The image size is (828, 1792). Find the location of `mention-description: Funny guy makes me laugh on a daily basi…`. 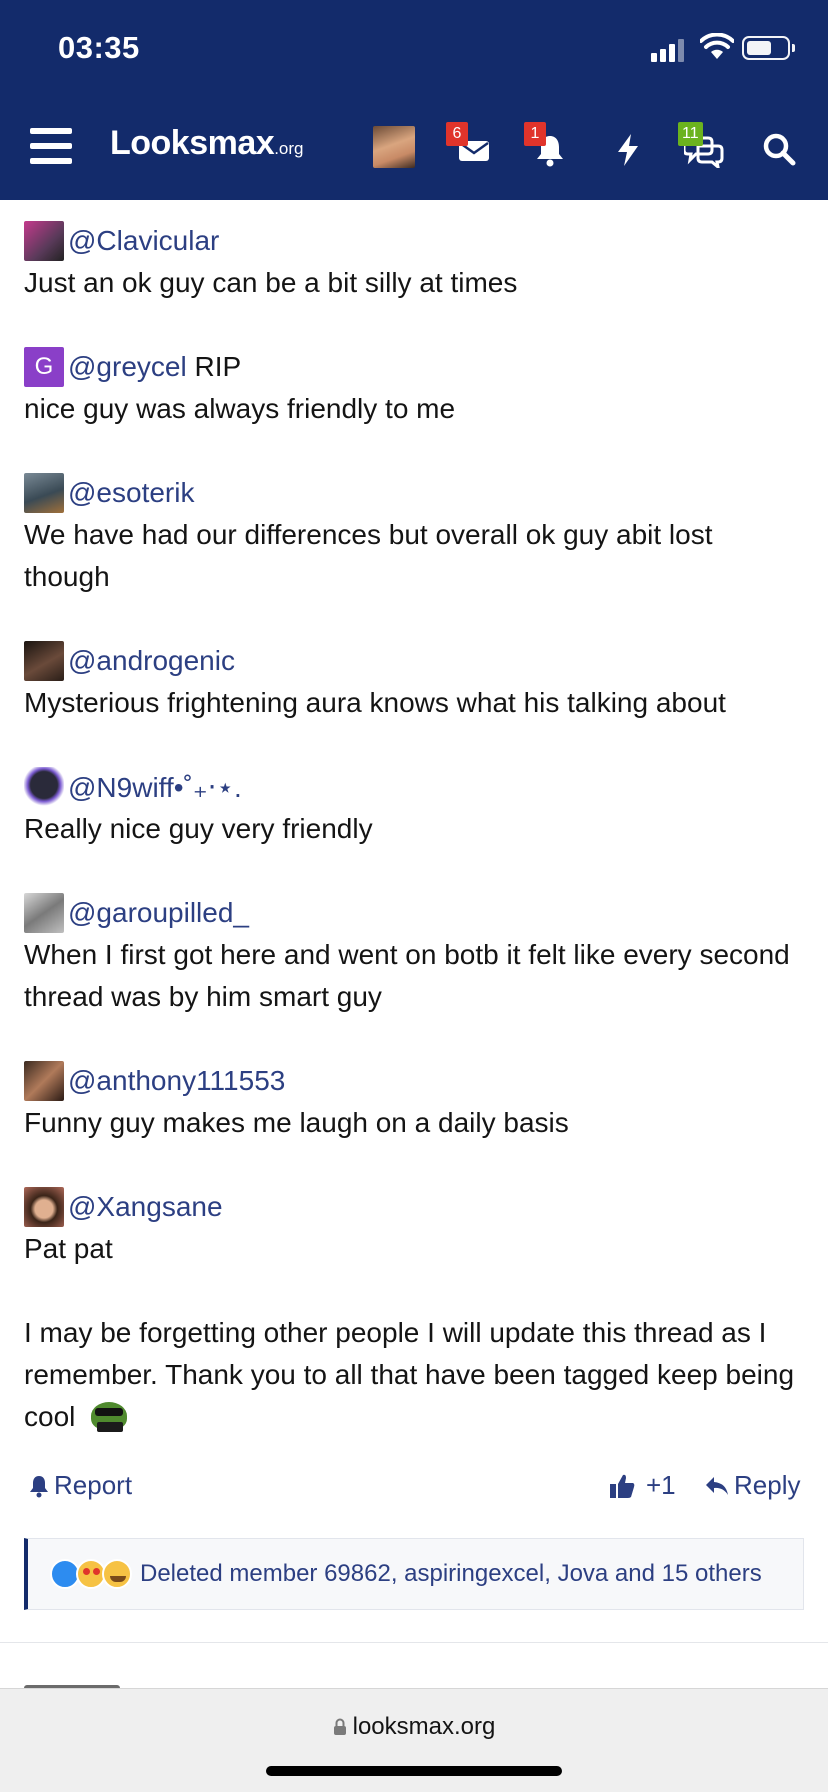

mention-description: Funny guy makes me laugh on a daily basi… is located at coordinates (296, 1122).